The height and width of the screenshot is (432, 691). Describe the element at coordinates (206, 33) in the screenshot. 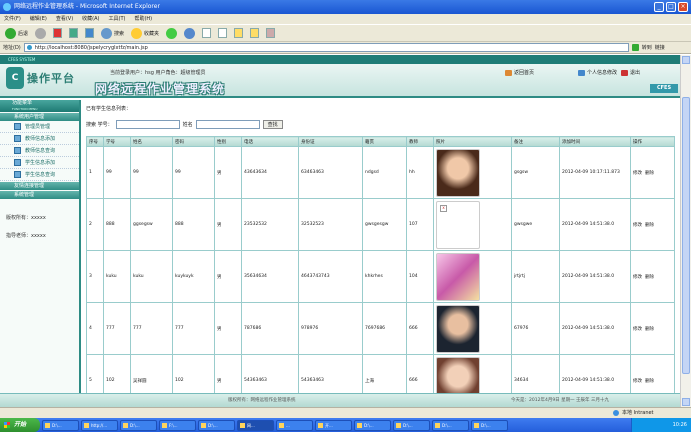

I see `mail-button` at that location.